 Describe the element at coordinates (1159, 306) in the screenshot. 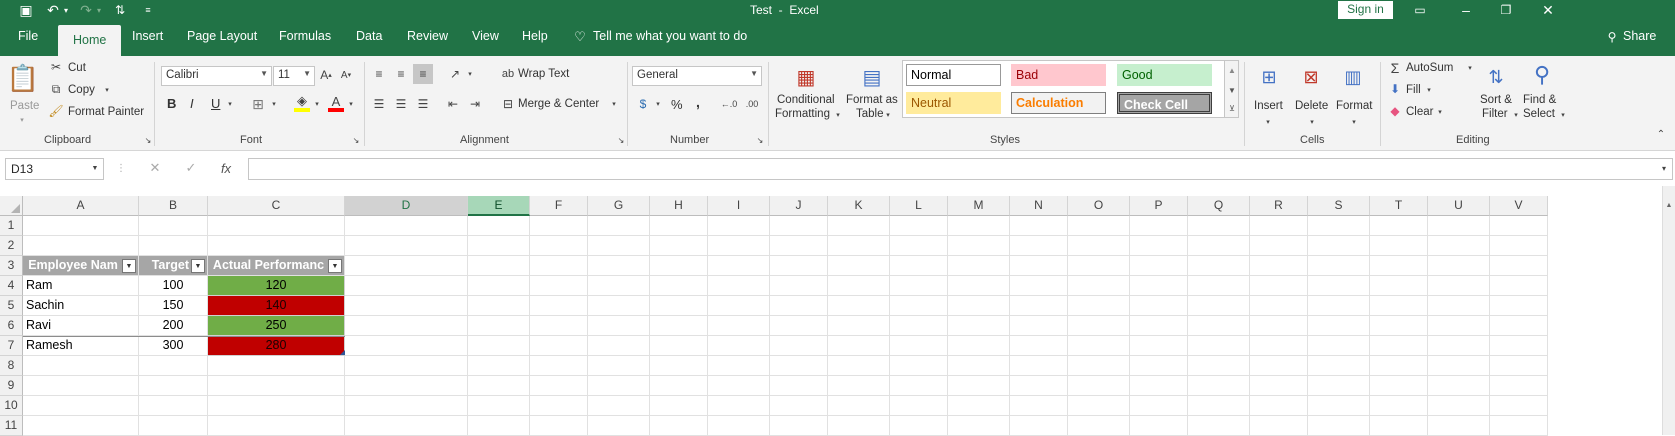

I see `cell-p5` at that location.